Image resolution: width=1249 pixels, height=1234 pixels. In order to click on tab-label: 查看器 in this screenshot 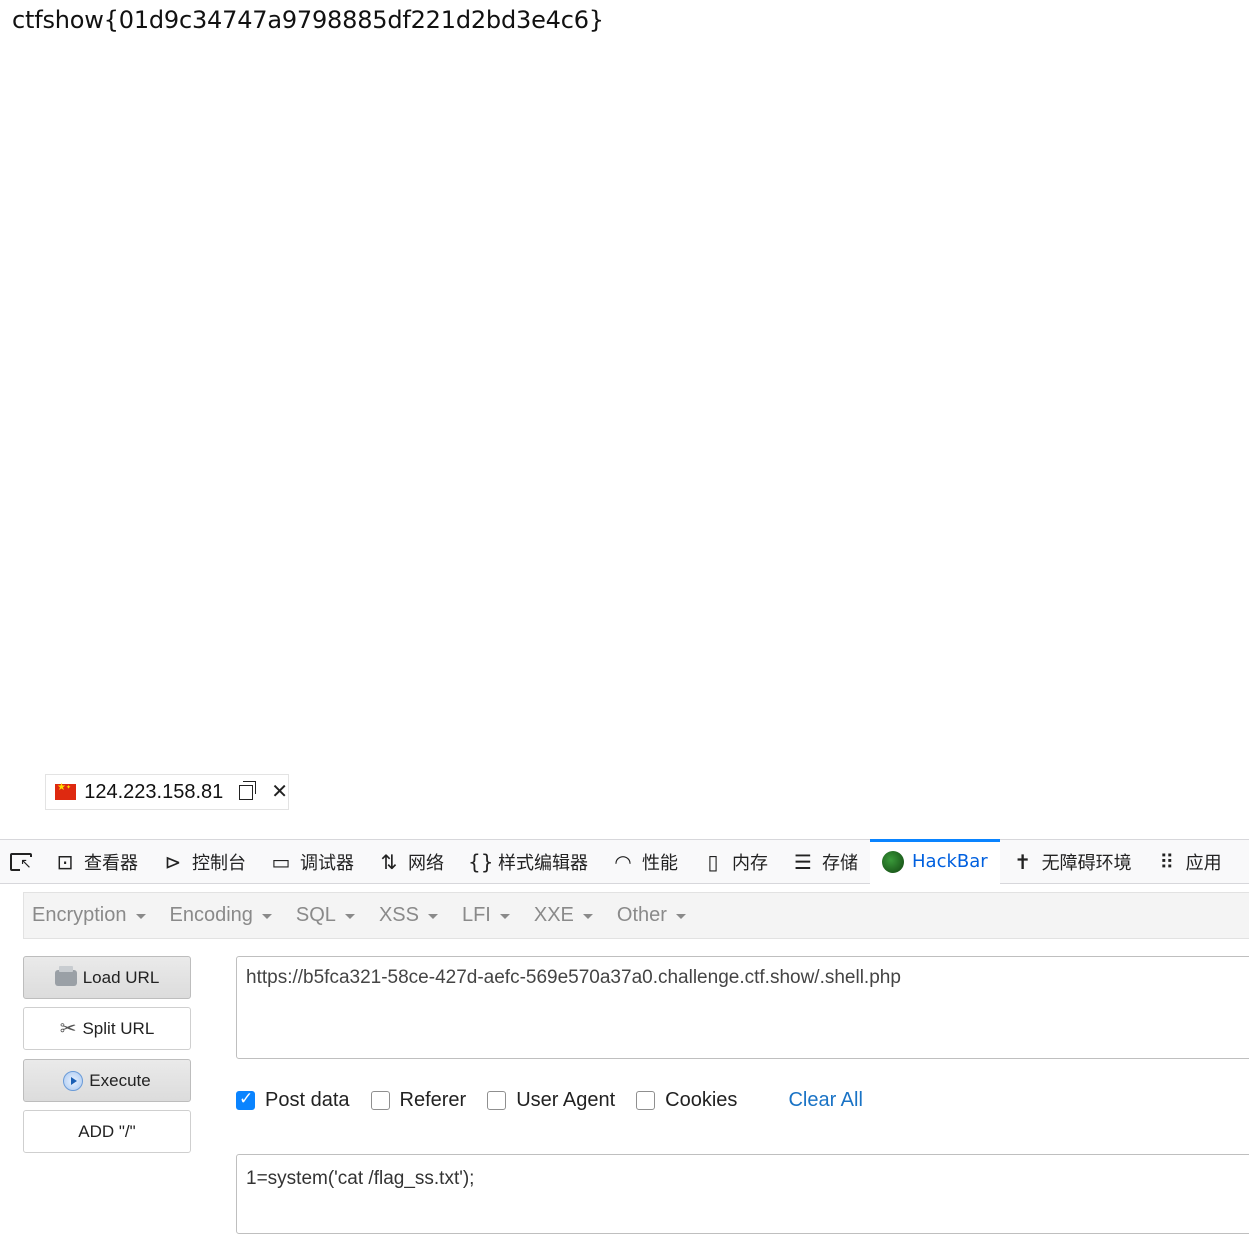, I will do `click(111, 863)`.